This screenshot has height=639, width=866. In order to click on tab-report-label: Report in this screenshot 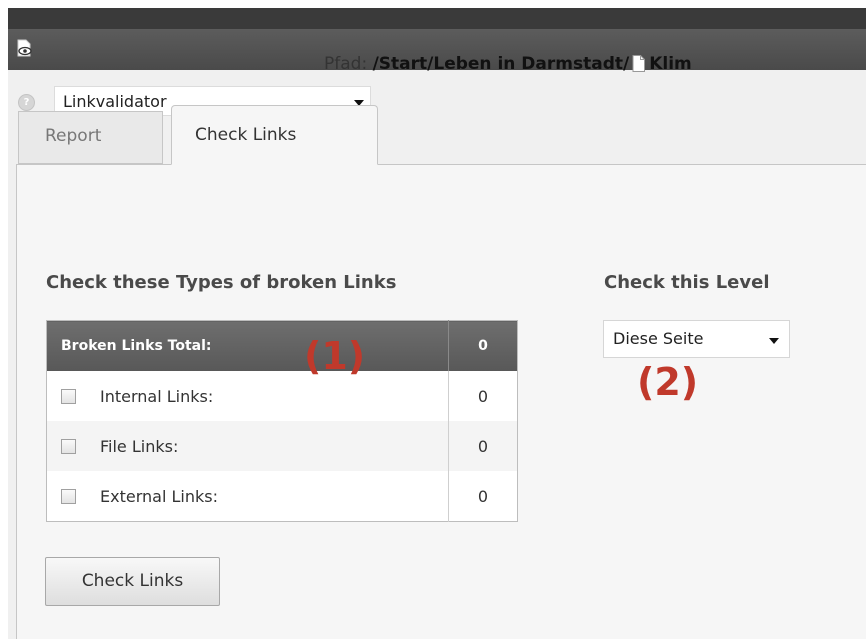, I will do `click(73, 136)`.